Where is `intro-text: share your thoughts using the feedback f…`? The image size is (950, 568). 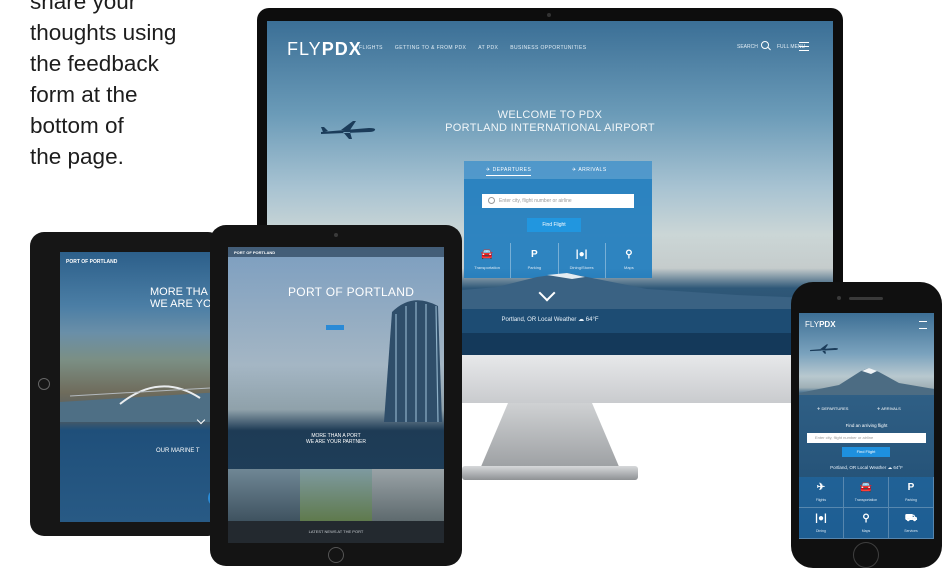 intro-text: share your thoughts using the feedback f… is located at coordinates (130, 86).